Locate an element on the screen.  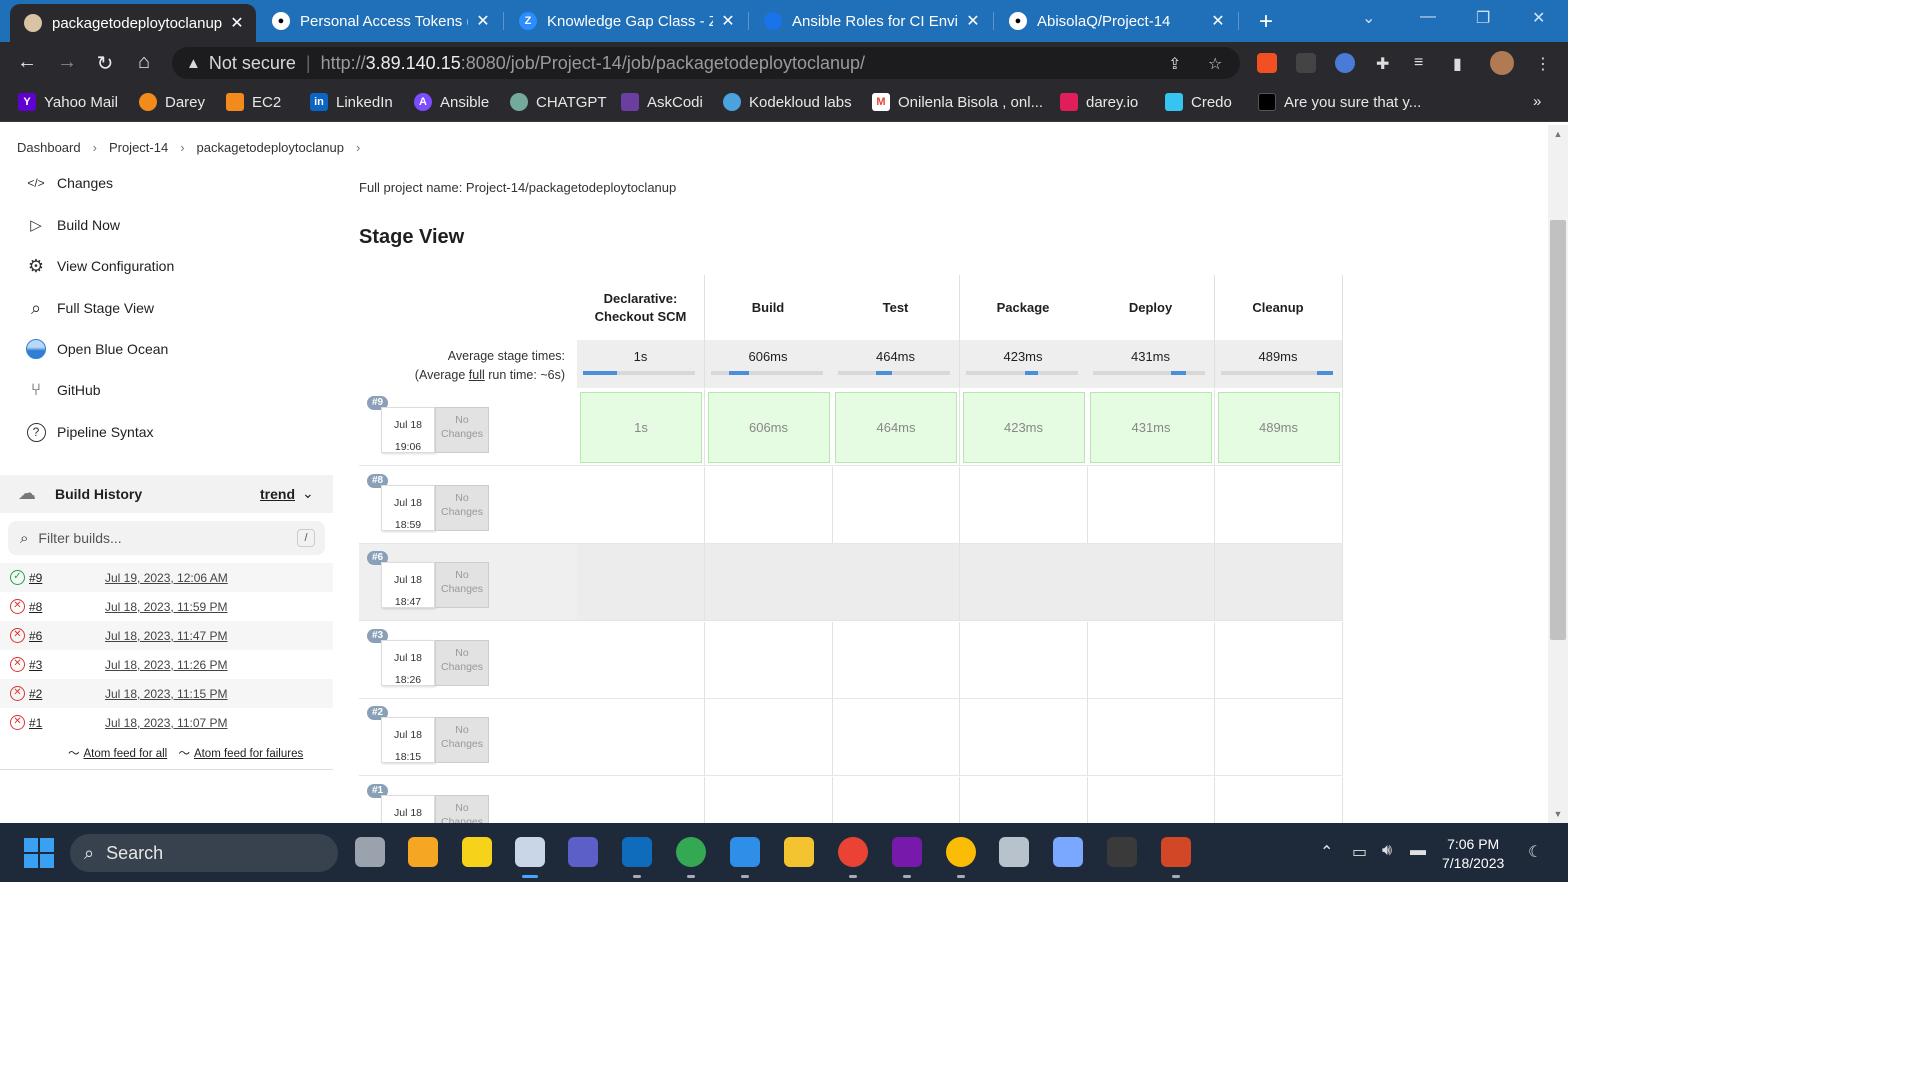
breadcrumb-dashboard: Dashboard is located at coordinates (49, 147).